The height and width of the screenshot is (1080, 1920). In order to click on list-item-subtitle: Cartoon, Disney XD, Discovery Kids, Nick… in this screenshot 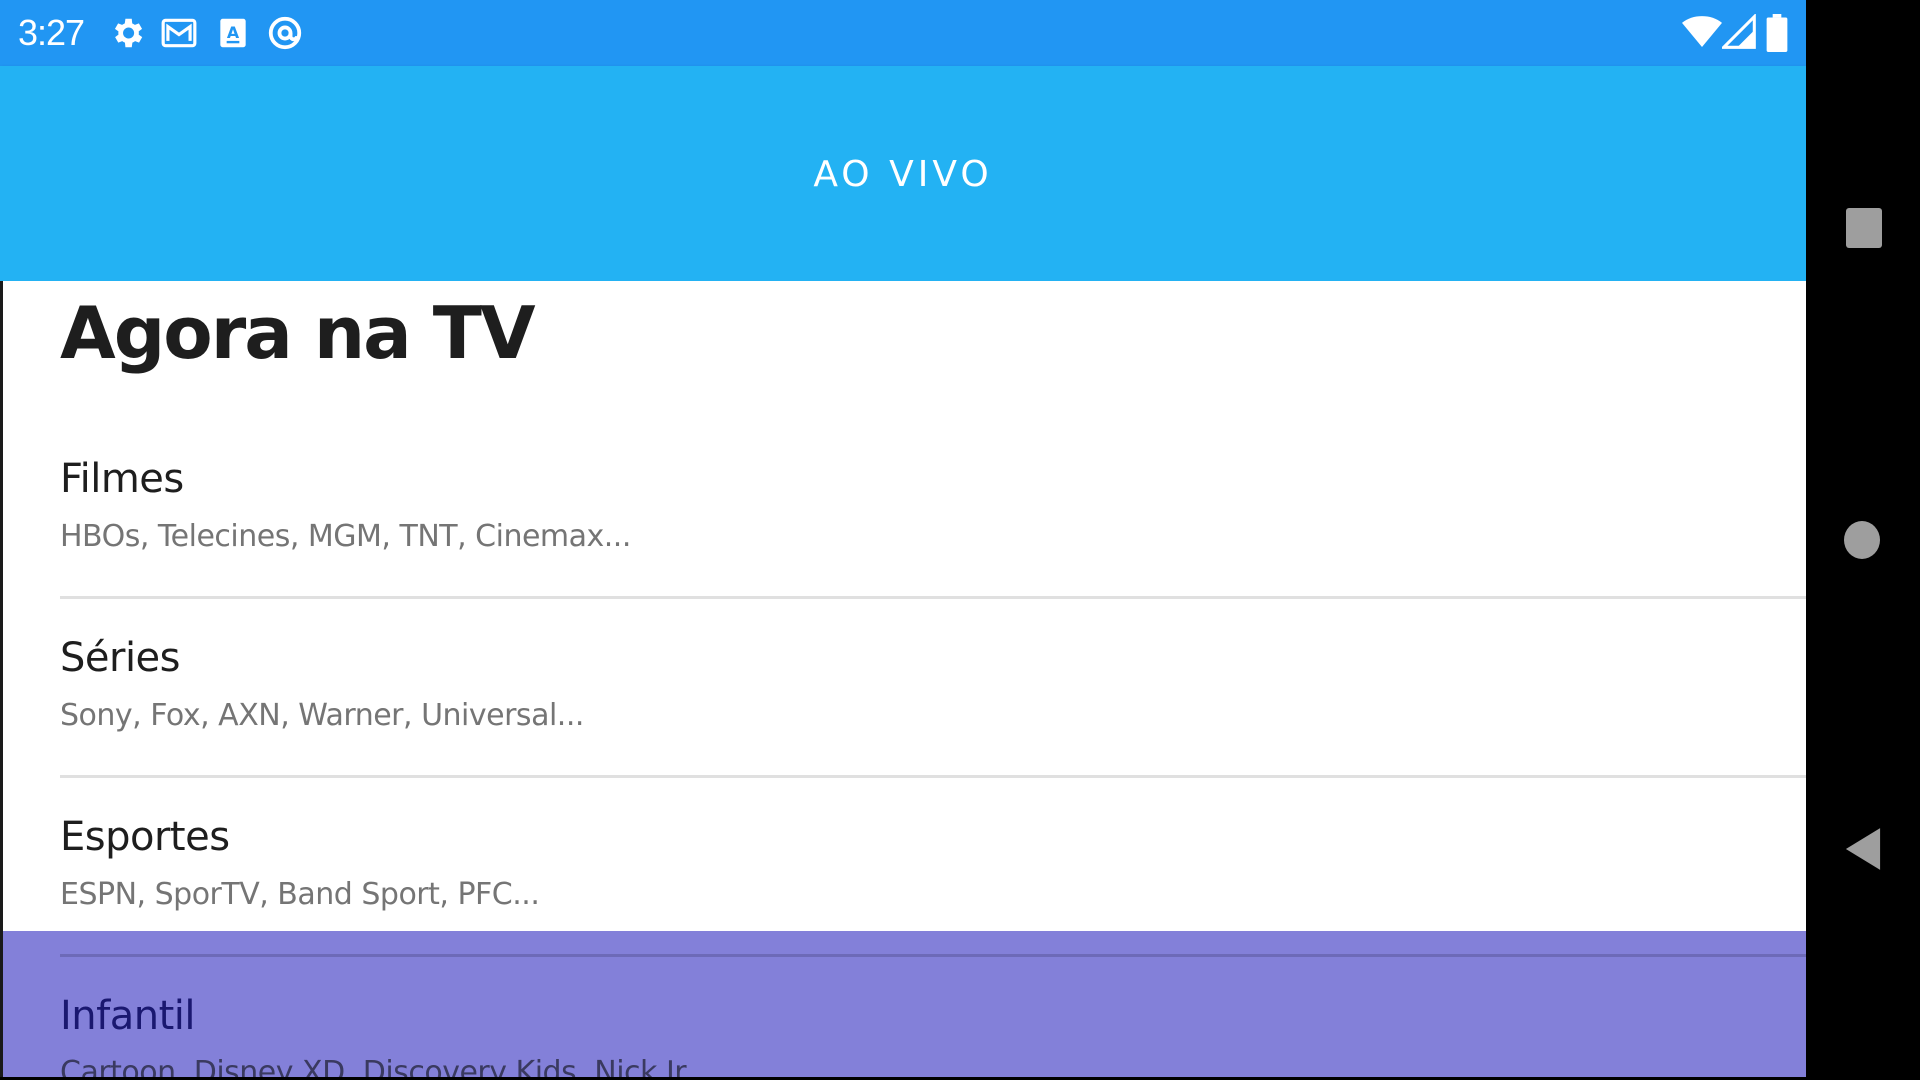, I will do `click(385, 1066)`.